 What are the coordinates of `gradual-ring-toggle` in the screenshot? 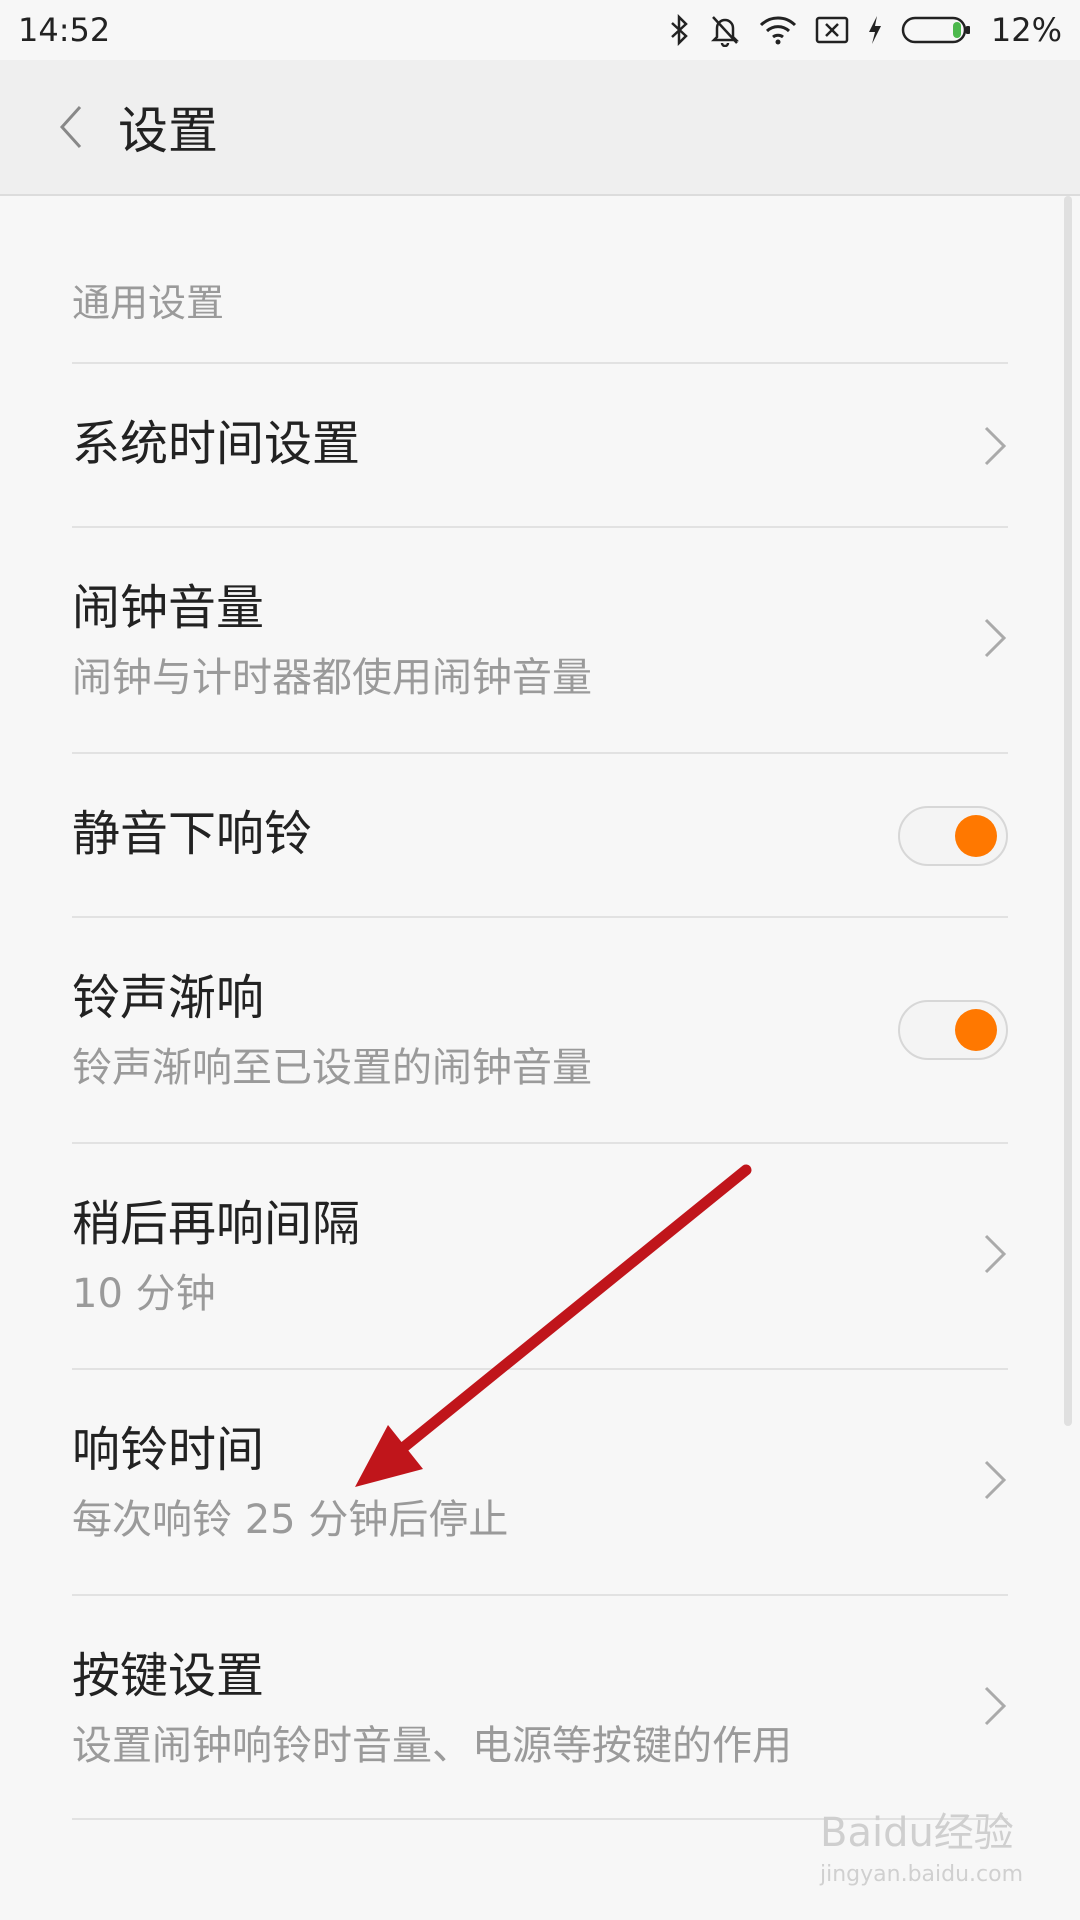 It's located at (953, 1030).